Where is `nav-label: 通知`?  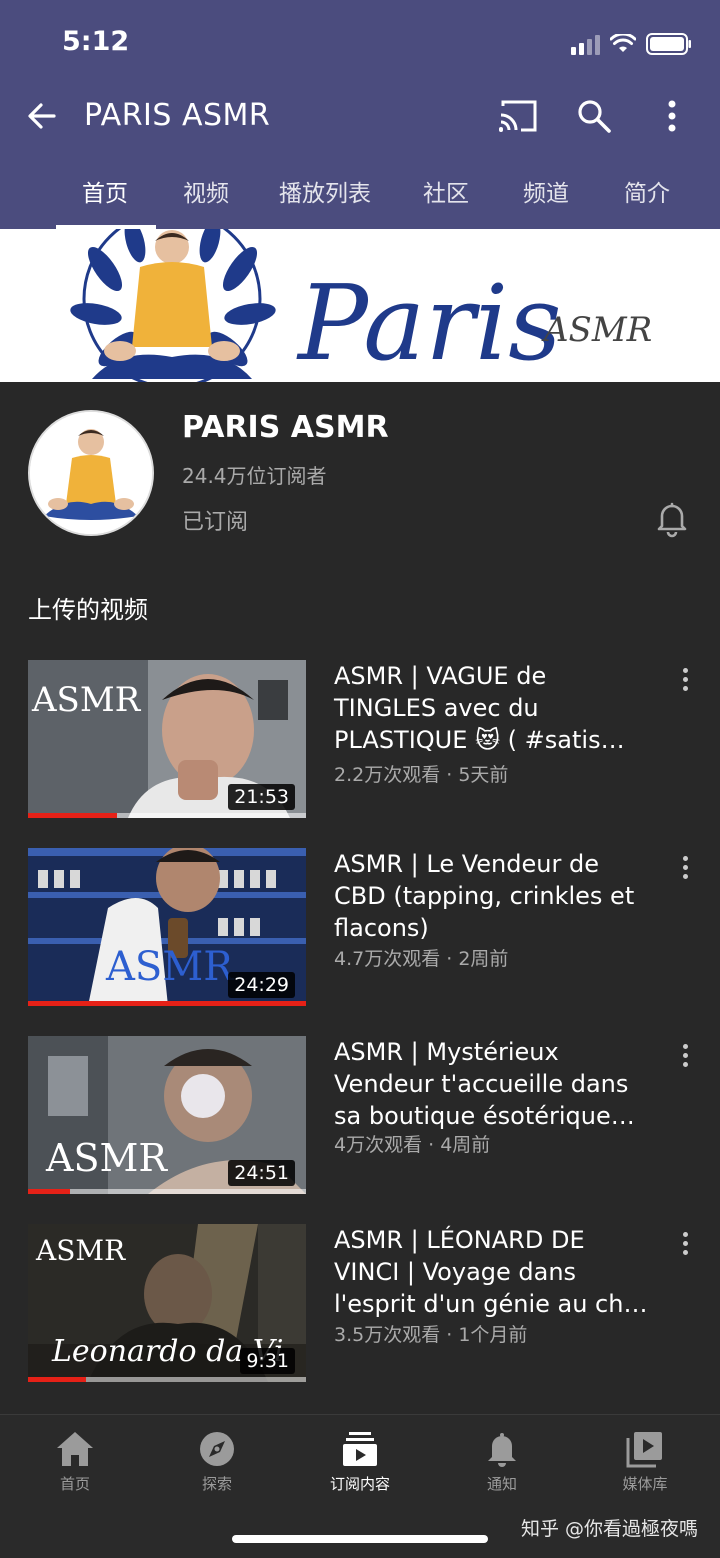 nav-label: 通知 is located at coordinates (501, 1484).